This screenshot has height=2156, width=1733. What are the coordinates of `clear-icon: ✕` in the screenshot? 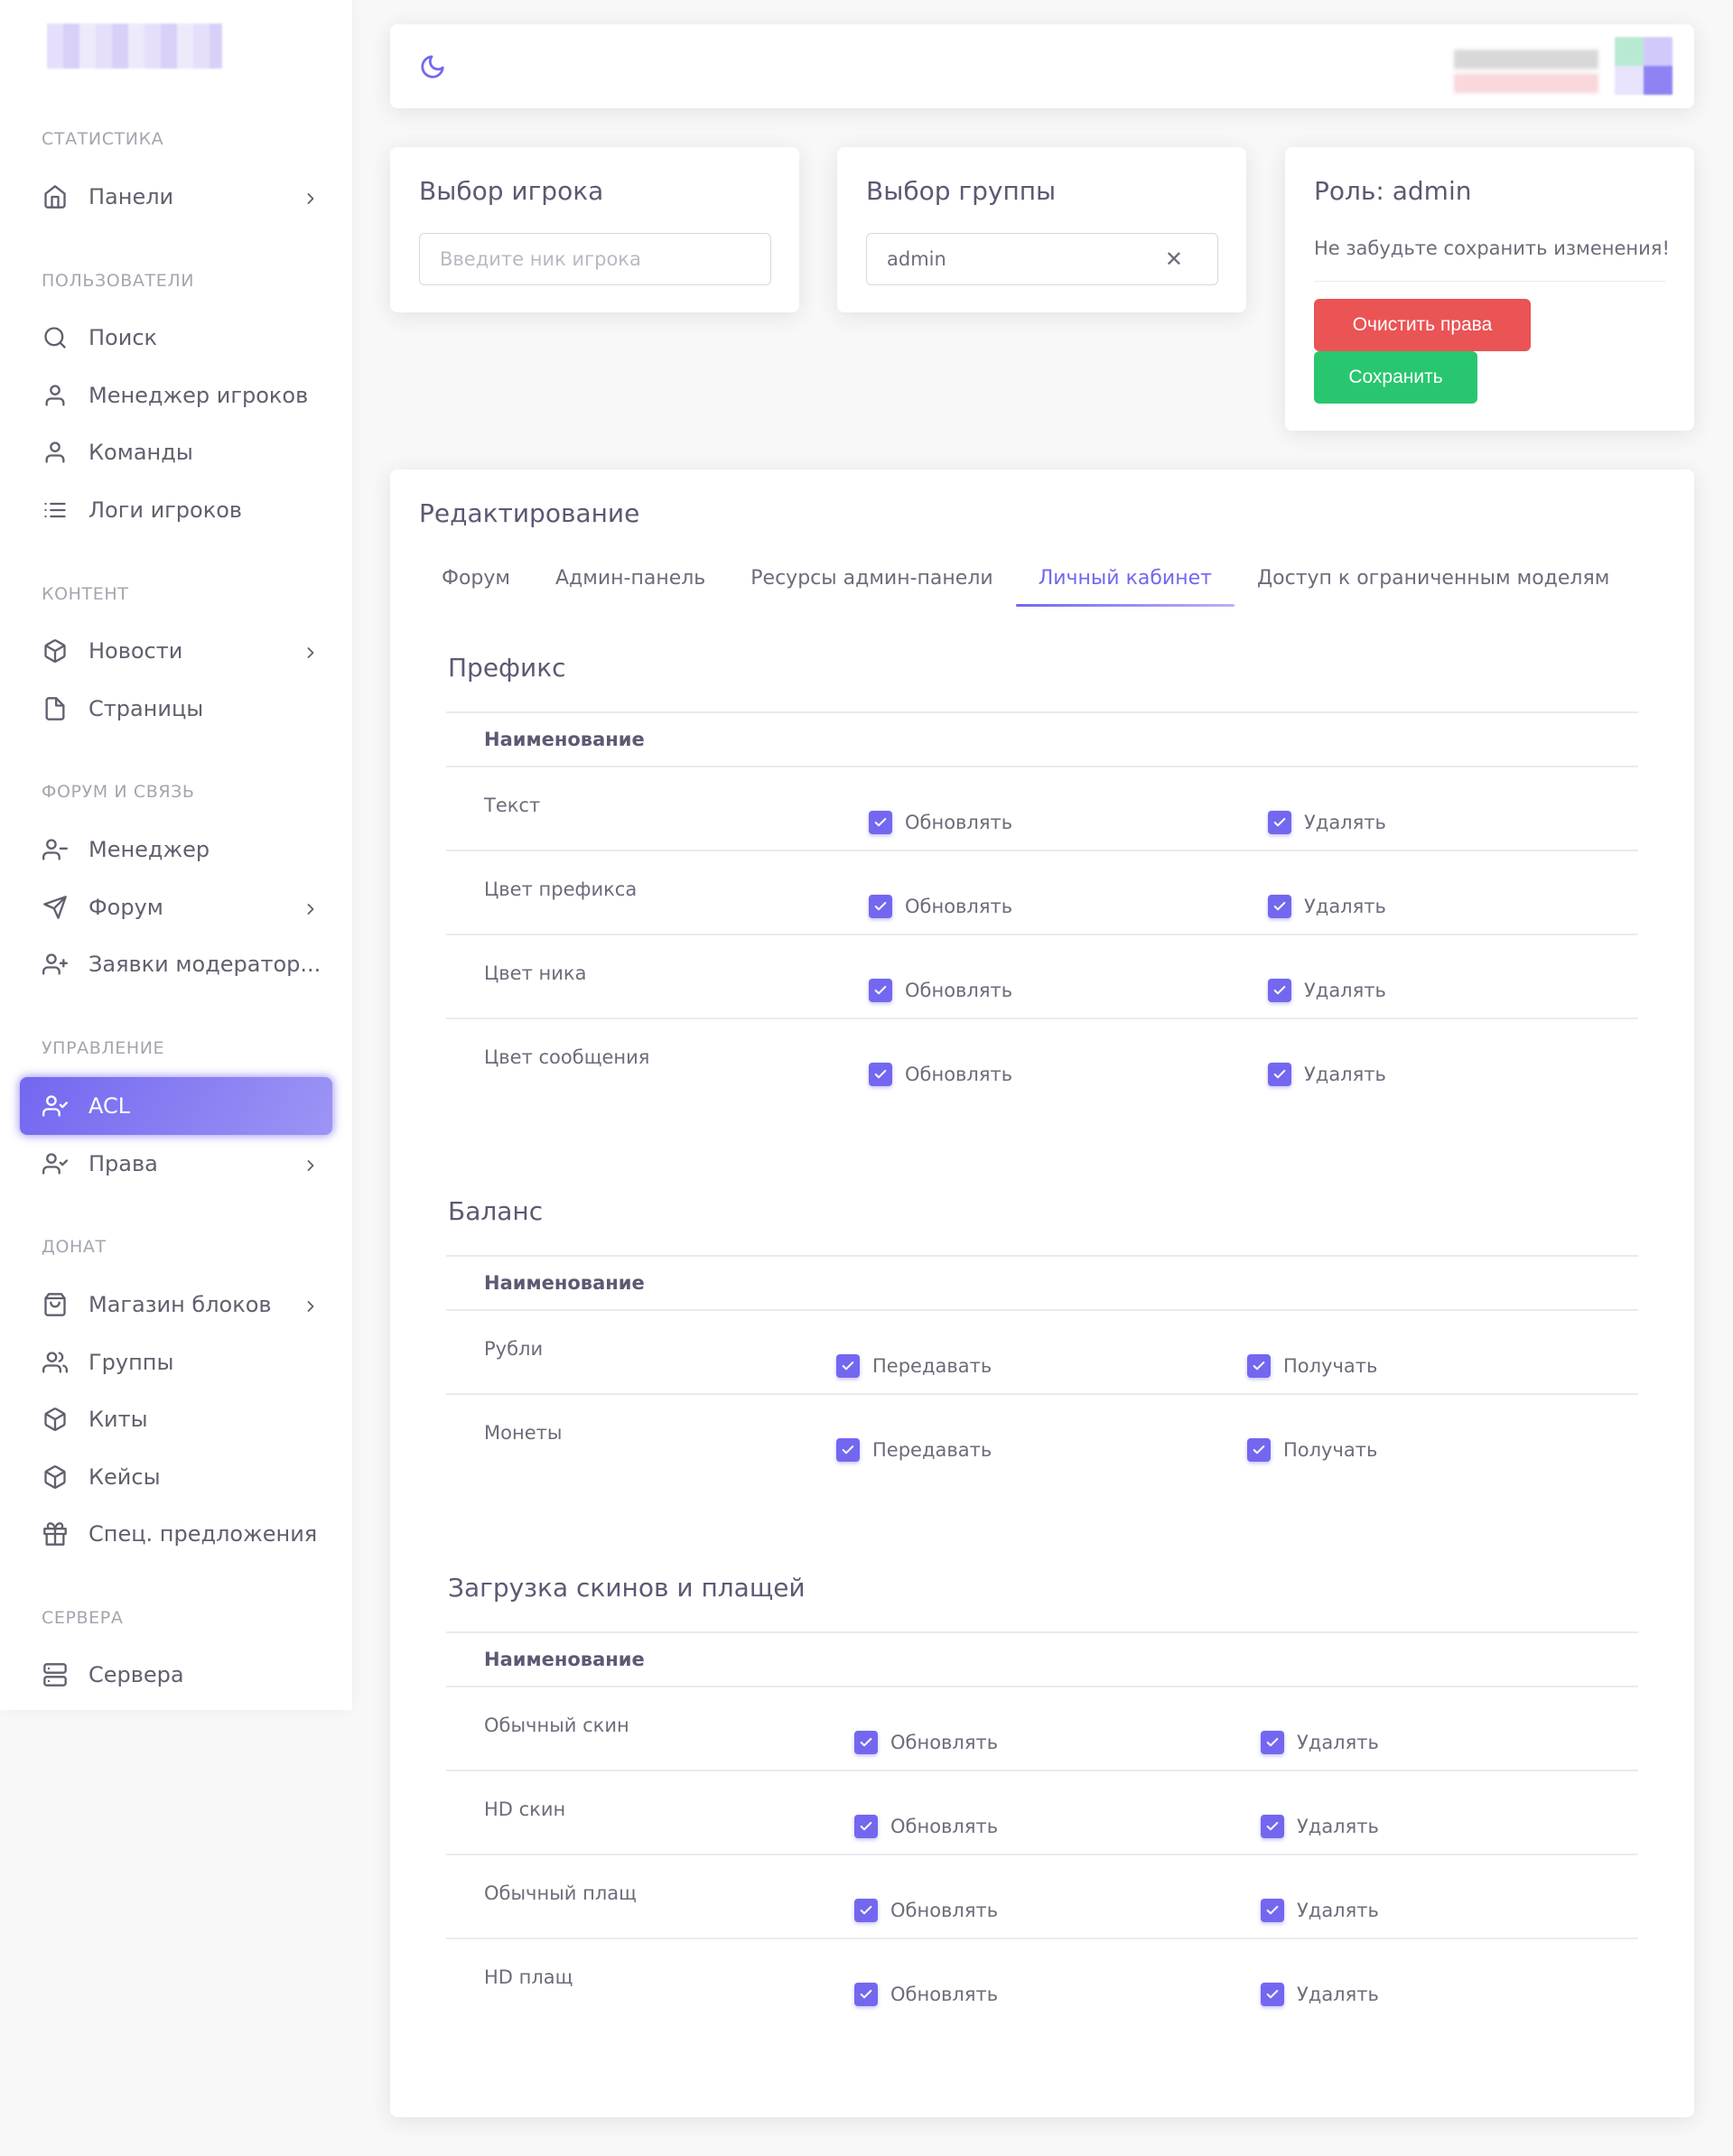 It's located at (1174, 259).